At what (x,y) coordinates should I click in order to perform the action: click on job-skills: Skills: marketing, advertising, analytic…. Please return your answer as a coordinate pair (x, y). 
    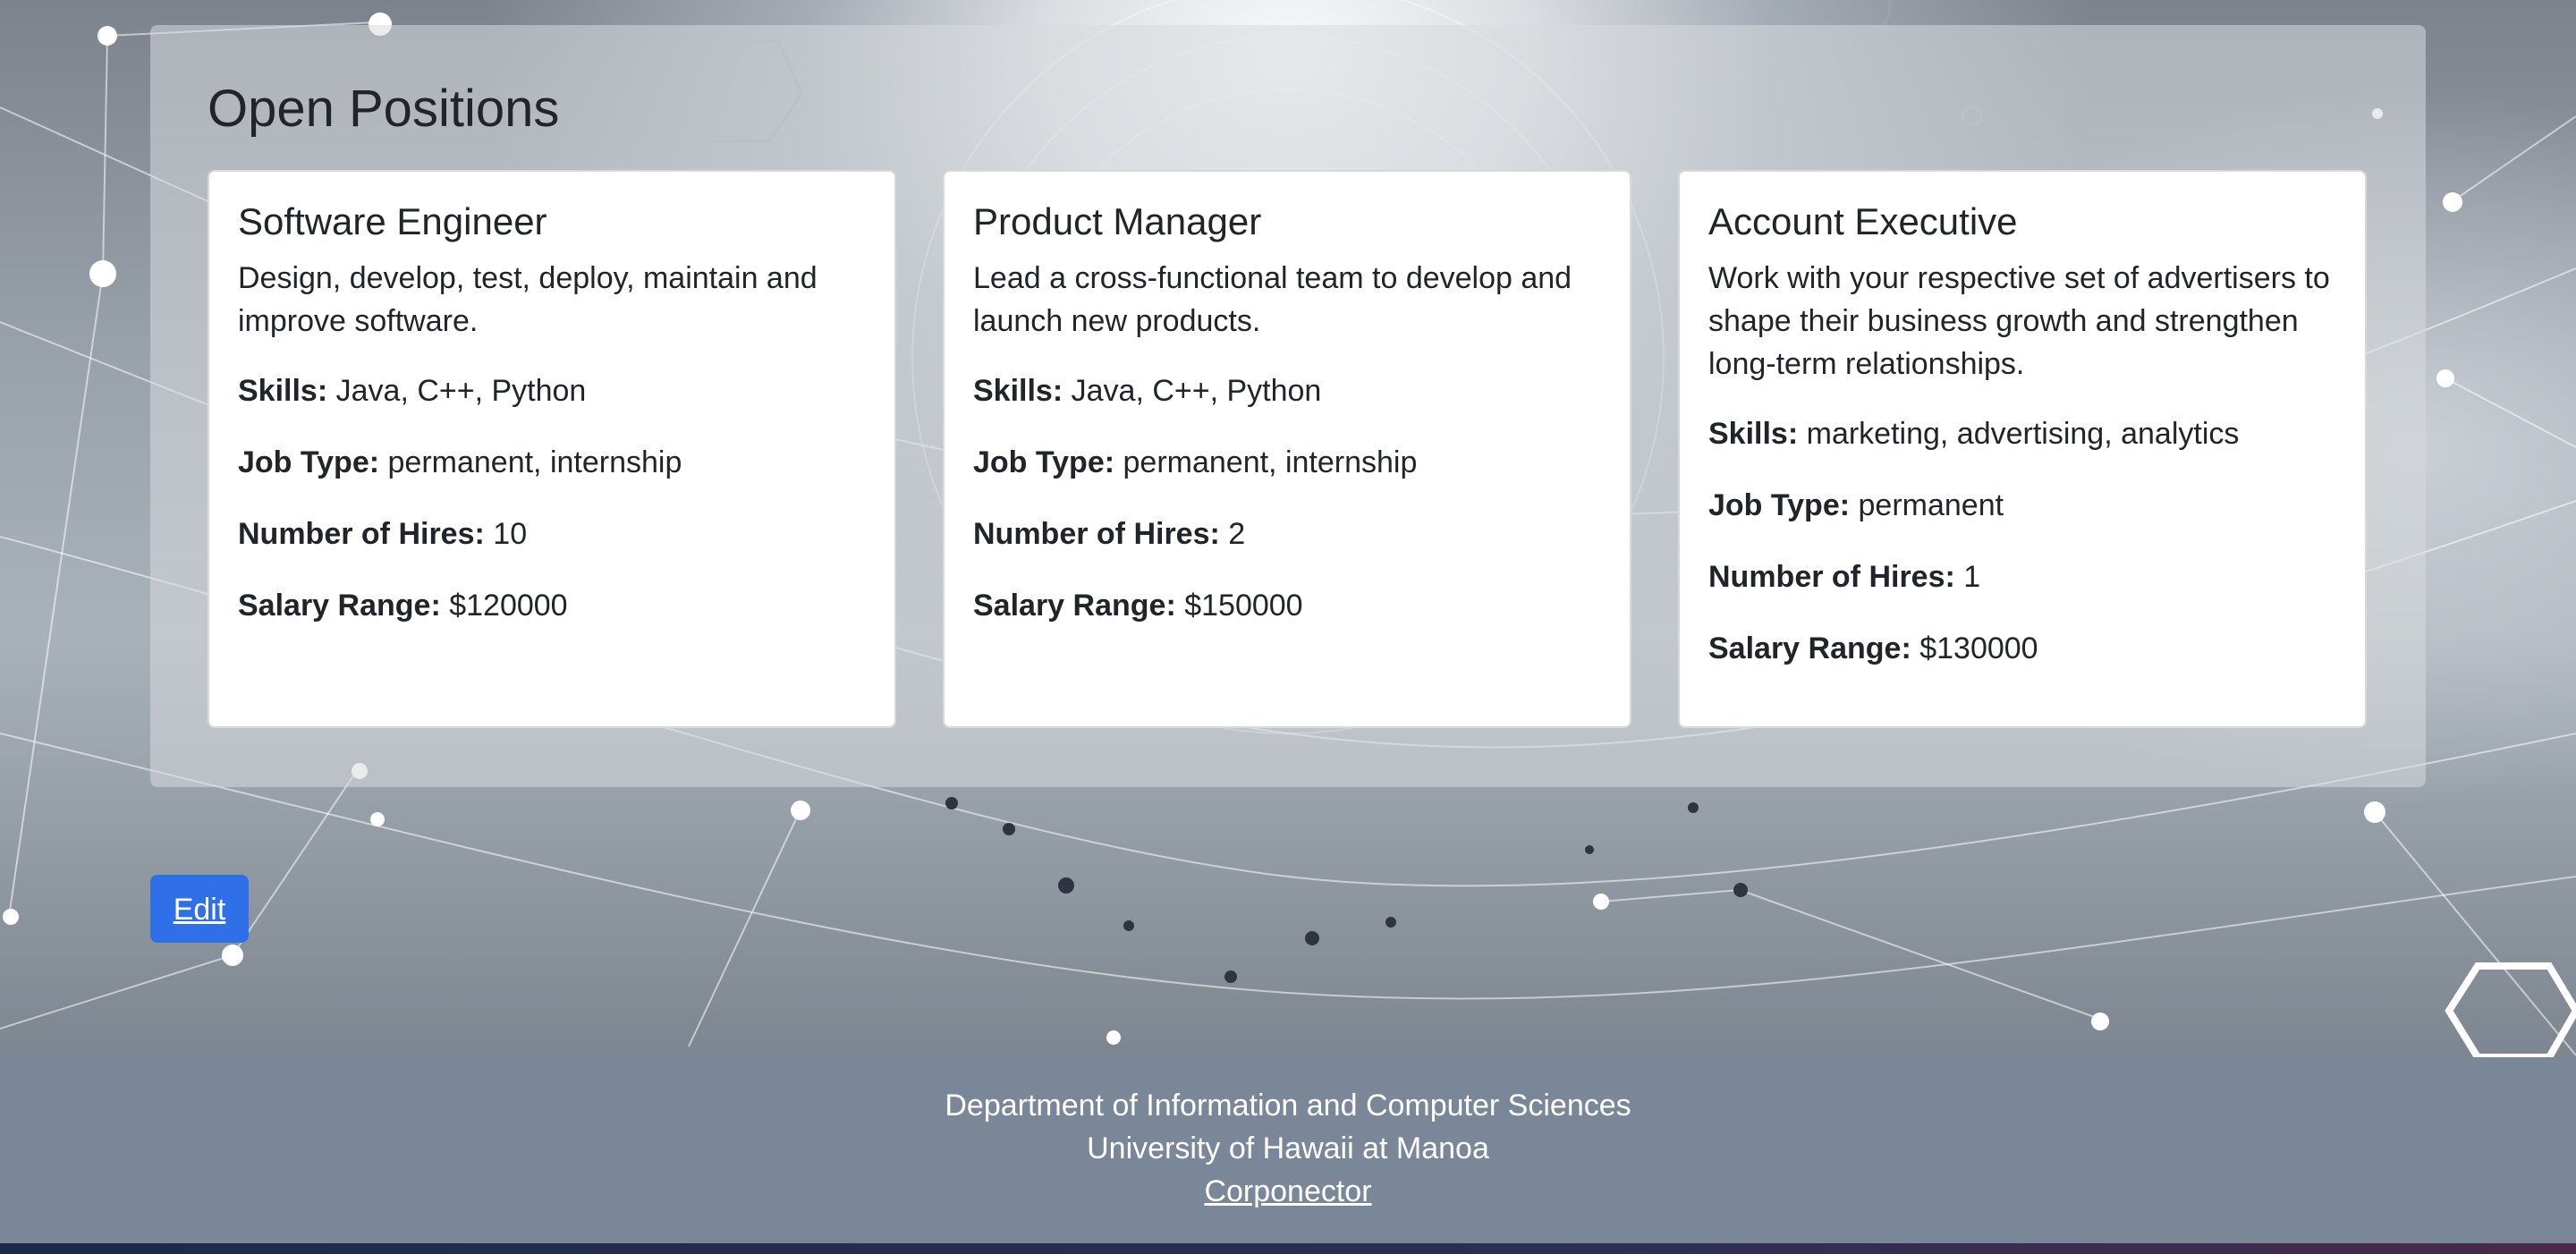
    Looking at the image, I should click on (2022, 433).